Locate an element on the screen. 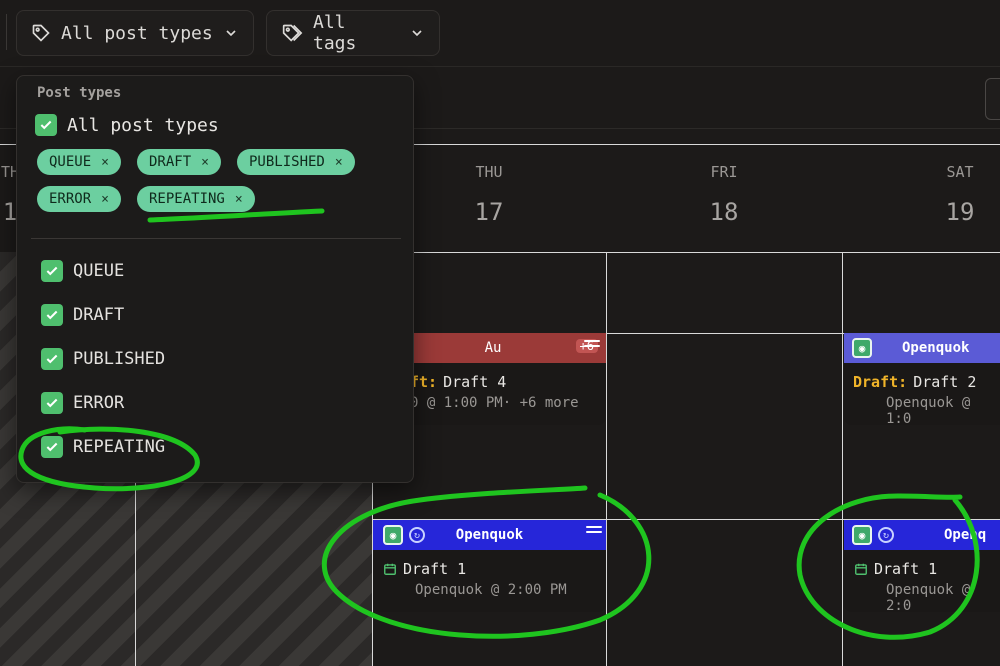 The height and width of the screenshot is (666, 1000). option-label: QUEUE is located at coordinates (99, 271).